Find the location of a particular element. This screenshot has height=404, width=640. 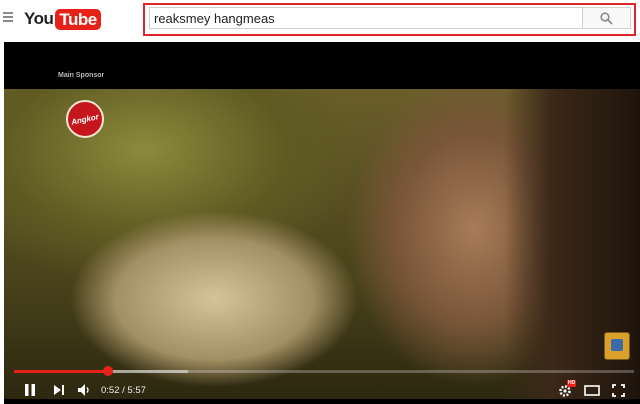

menu-icon is located at coordinates (8, 17).